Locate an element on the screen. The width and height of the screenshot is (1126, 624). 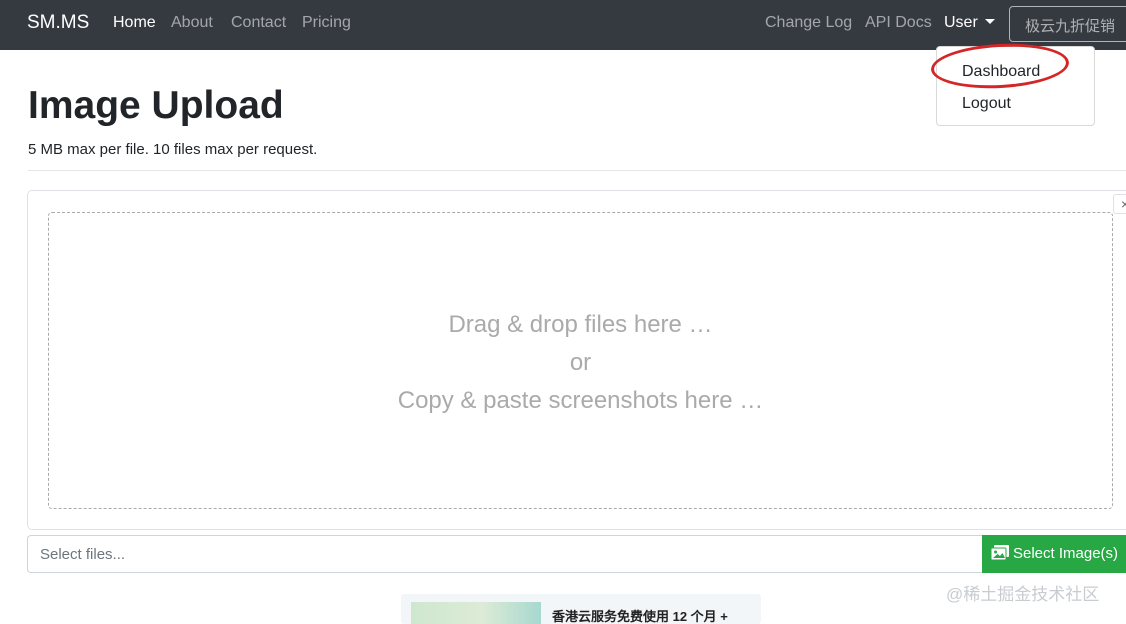
nav-api-docs: API Docs is located at coordinates (898, 23).